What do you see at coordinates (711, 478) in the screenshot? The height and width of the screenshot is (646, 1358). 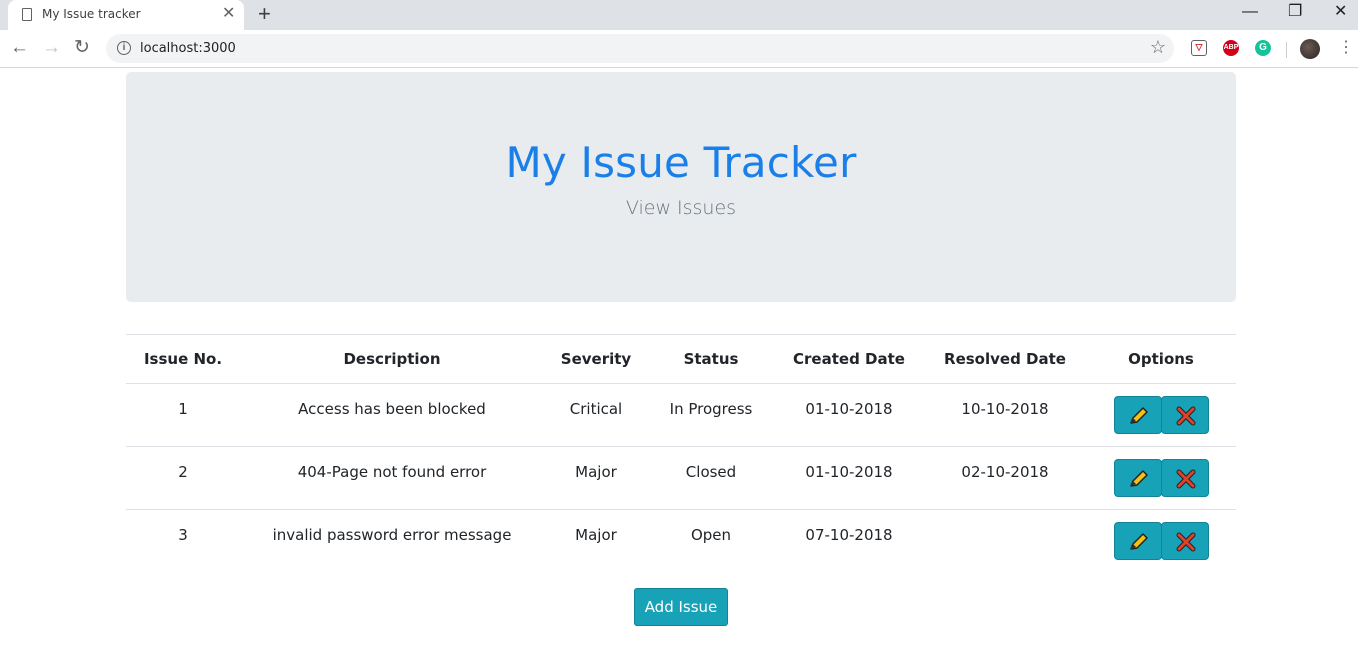 I see `issue-status: Closed` at bounding box center [711, 478].